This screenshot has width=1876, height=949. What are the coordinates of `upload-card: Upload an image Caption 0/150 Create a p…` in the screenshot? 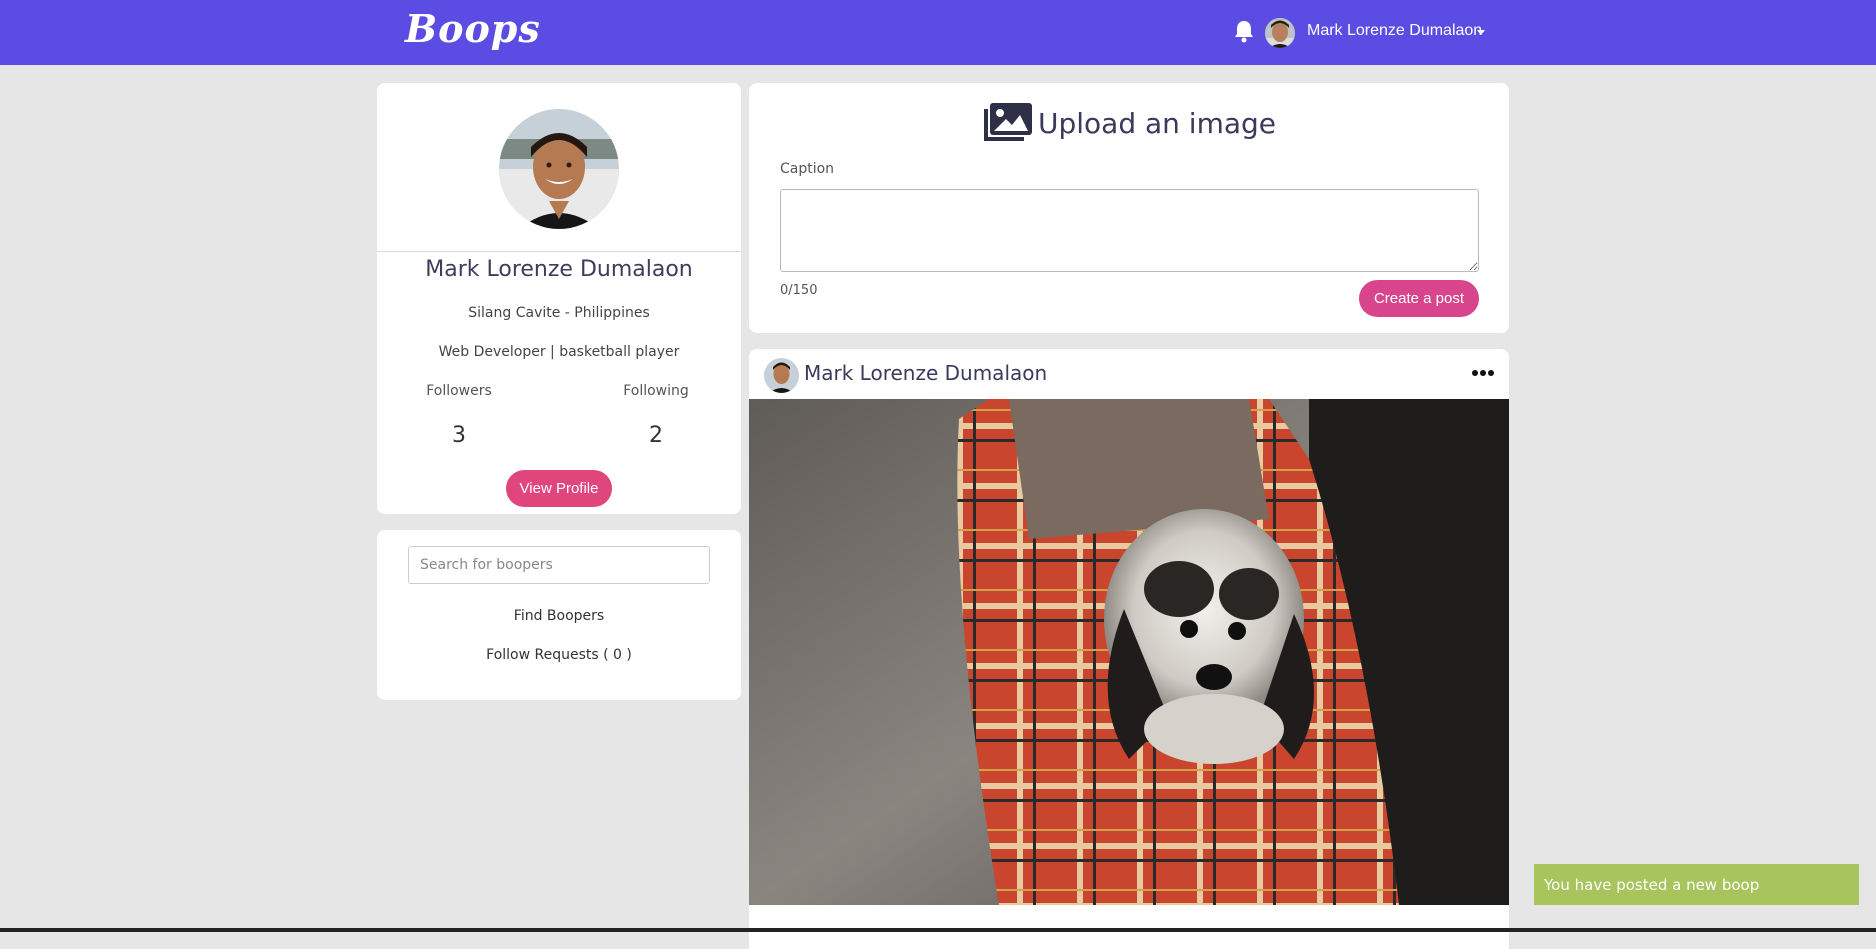 It's located at (1129, 208).